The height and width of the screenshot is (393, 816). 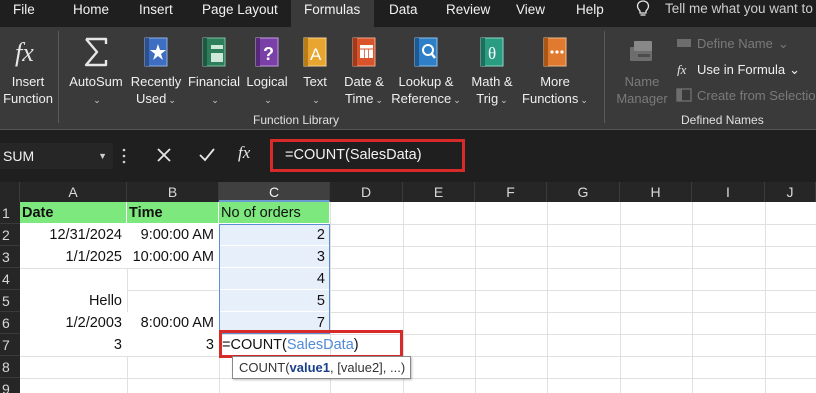 I want to click on calendar-book-icon, so click(x=364, y=52).